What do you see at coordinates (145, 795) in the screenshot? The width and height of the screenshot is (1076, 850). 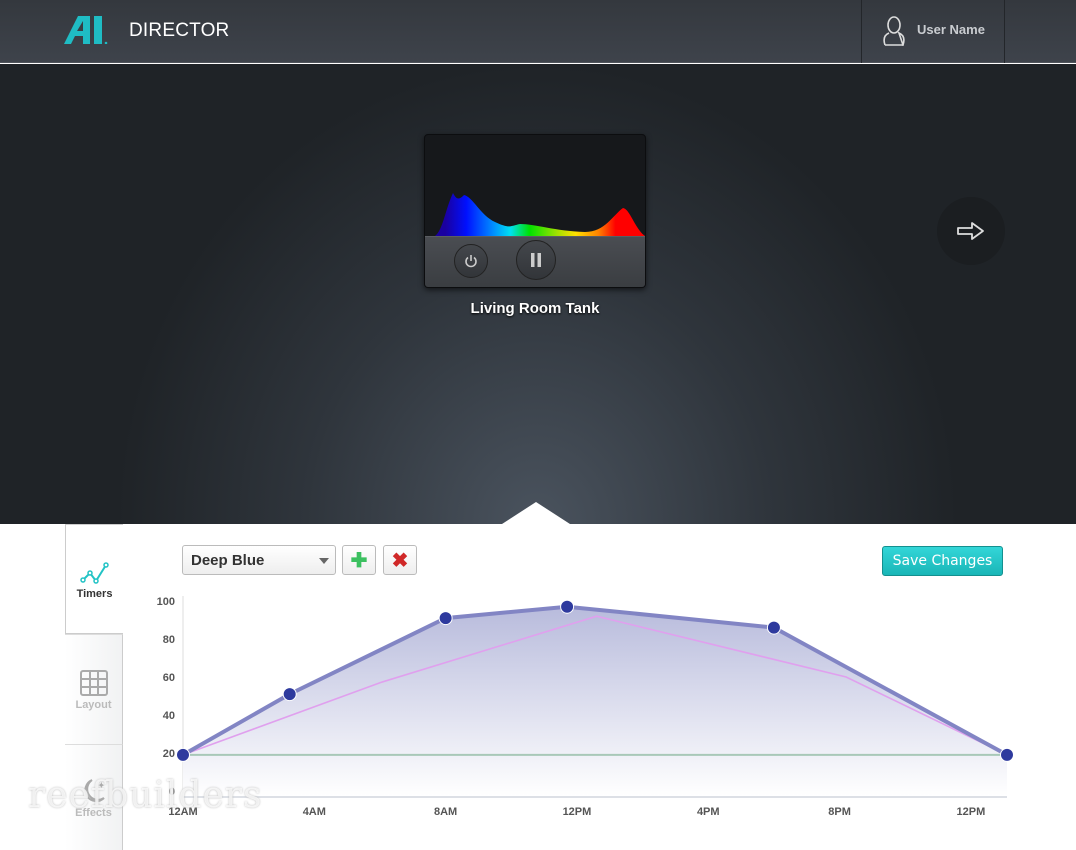 I see `watermark: reefbuilders` at bounding box center [145, 795].